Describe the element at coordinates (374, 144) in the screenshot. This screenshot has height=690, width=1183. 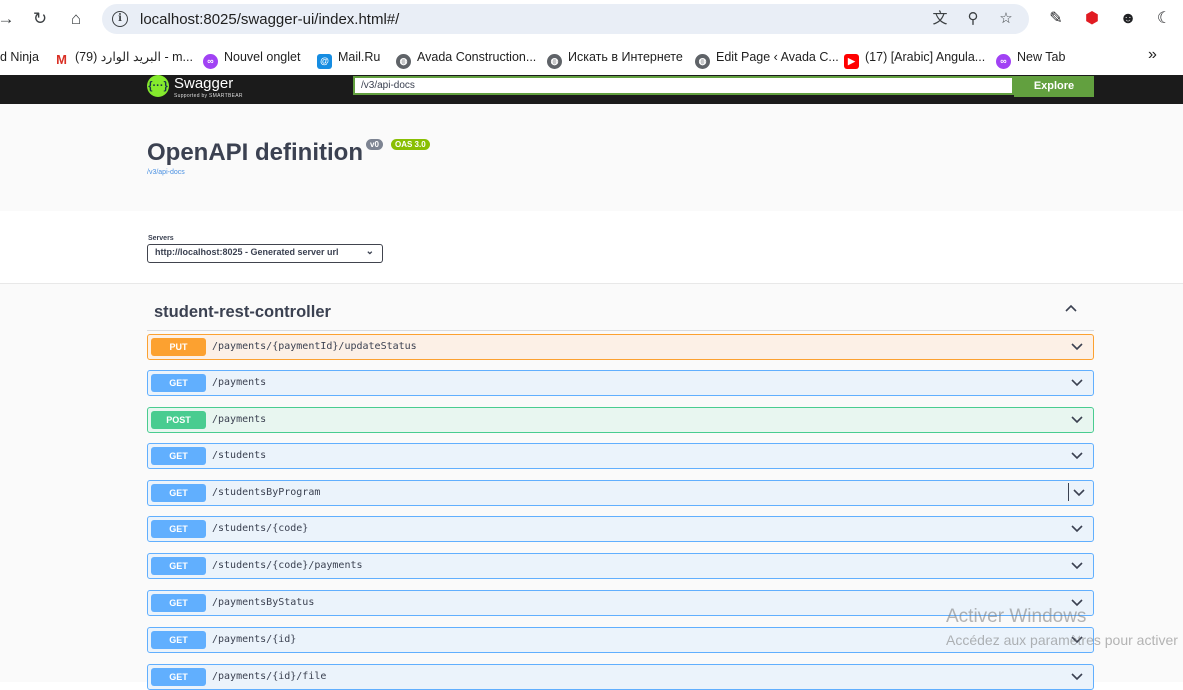
I see `version-badge: v0` at that location.